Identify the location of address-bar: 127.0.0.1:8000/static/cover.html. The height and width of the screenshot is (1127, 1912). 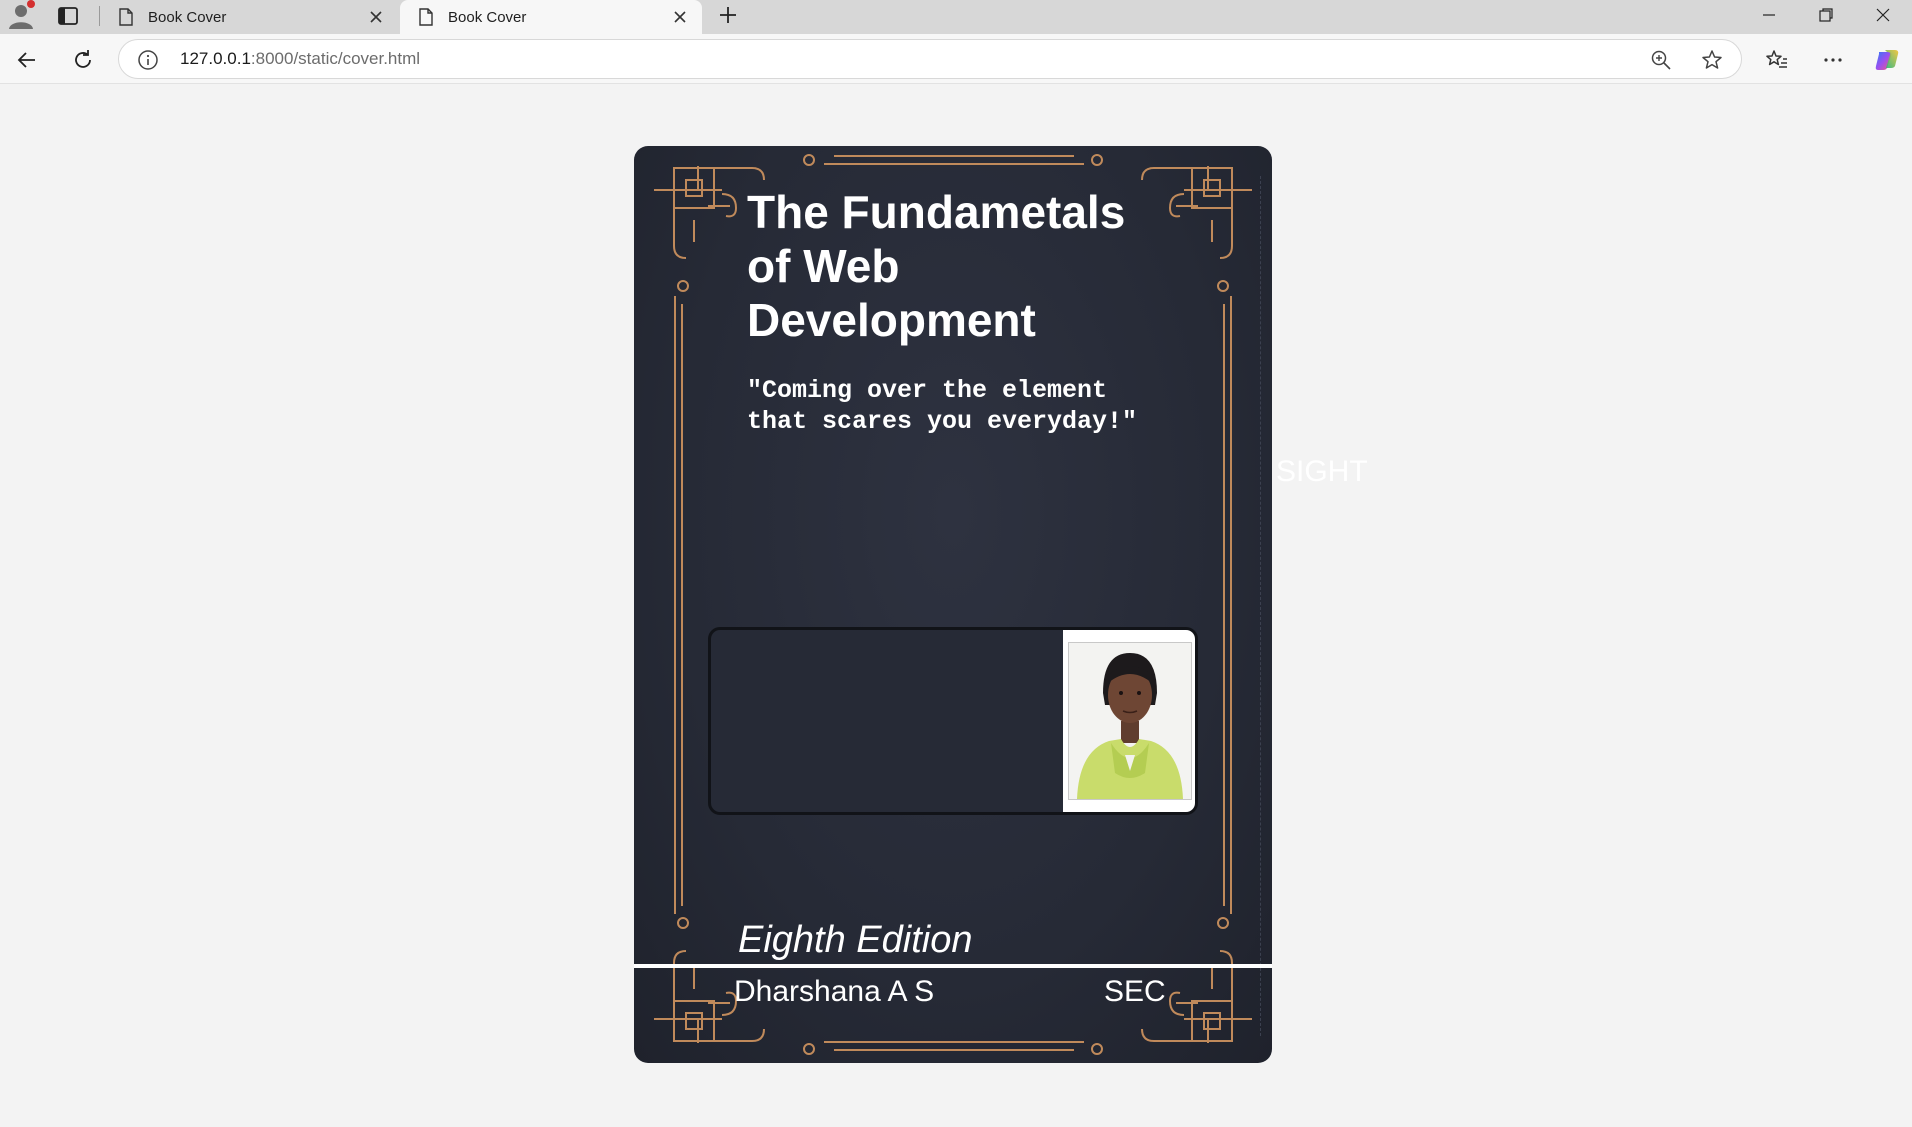
(930, 59).